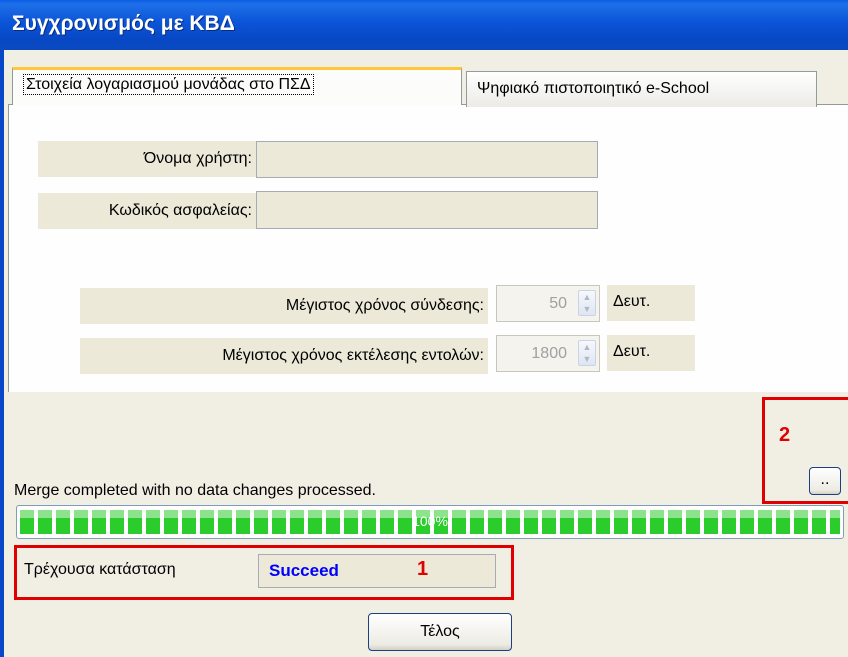 The width and height of the screenshot is (848, 657). What do you see at coordinates (558, 303) in the screenshot?
I see `connect-timeout-value: 50` at bounding box center [558, 303].